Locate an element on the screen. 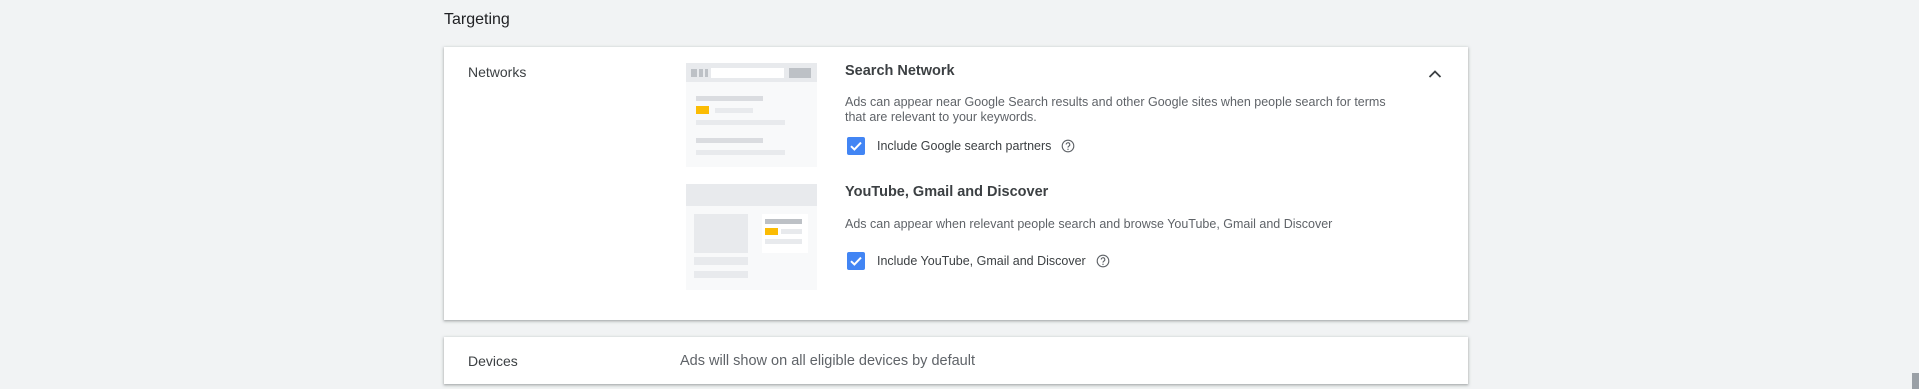  devices-label: Devices is located at coordinates (493, 361).